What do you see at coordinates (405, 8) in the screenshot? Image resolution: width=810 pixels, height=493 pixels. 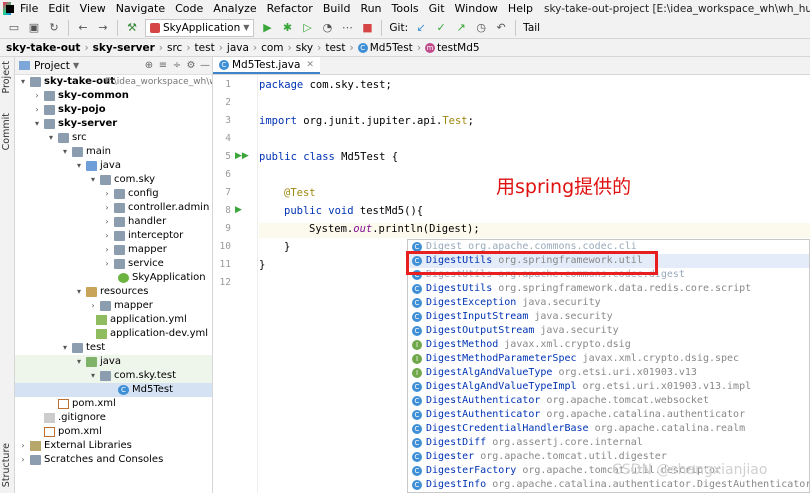 I see `menu-tools: Tools` at bounding box center [405, 8].